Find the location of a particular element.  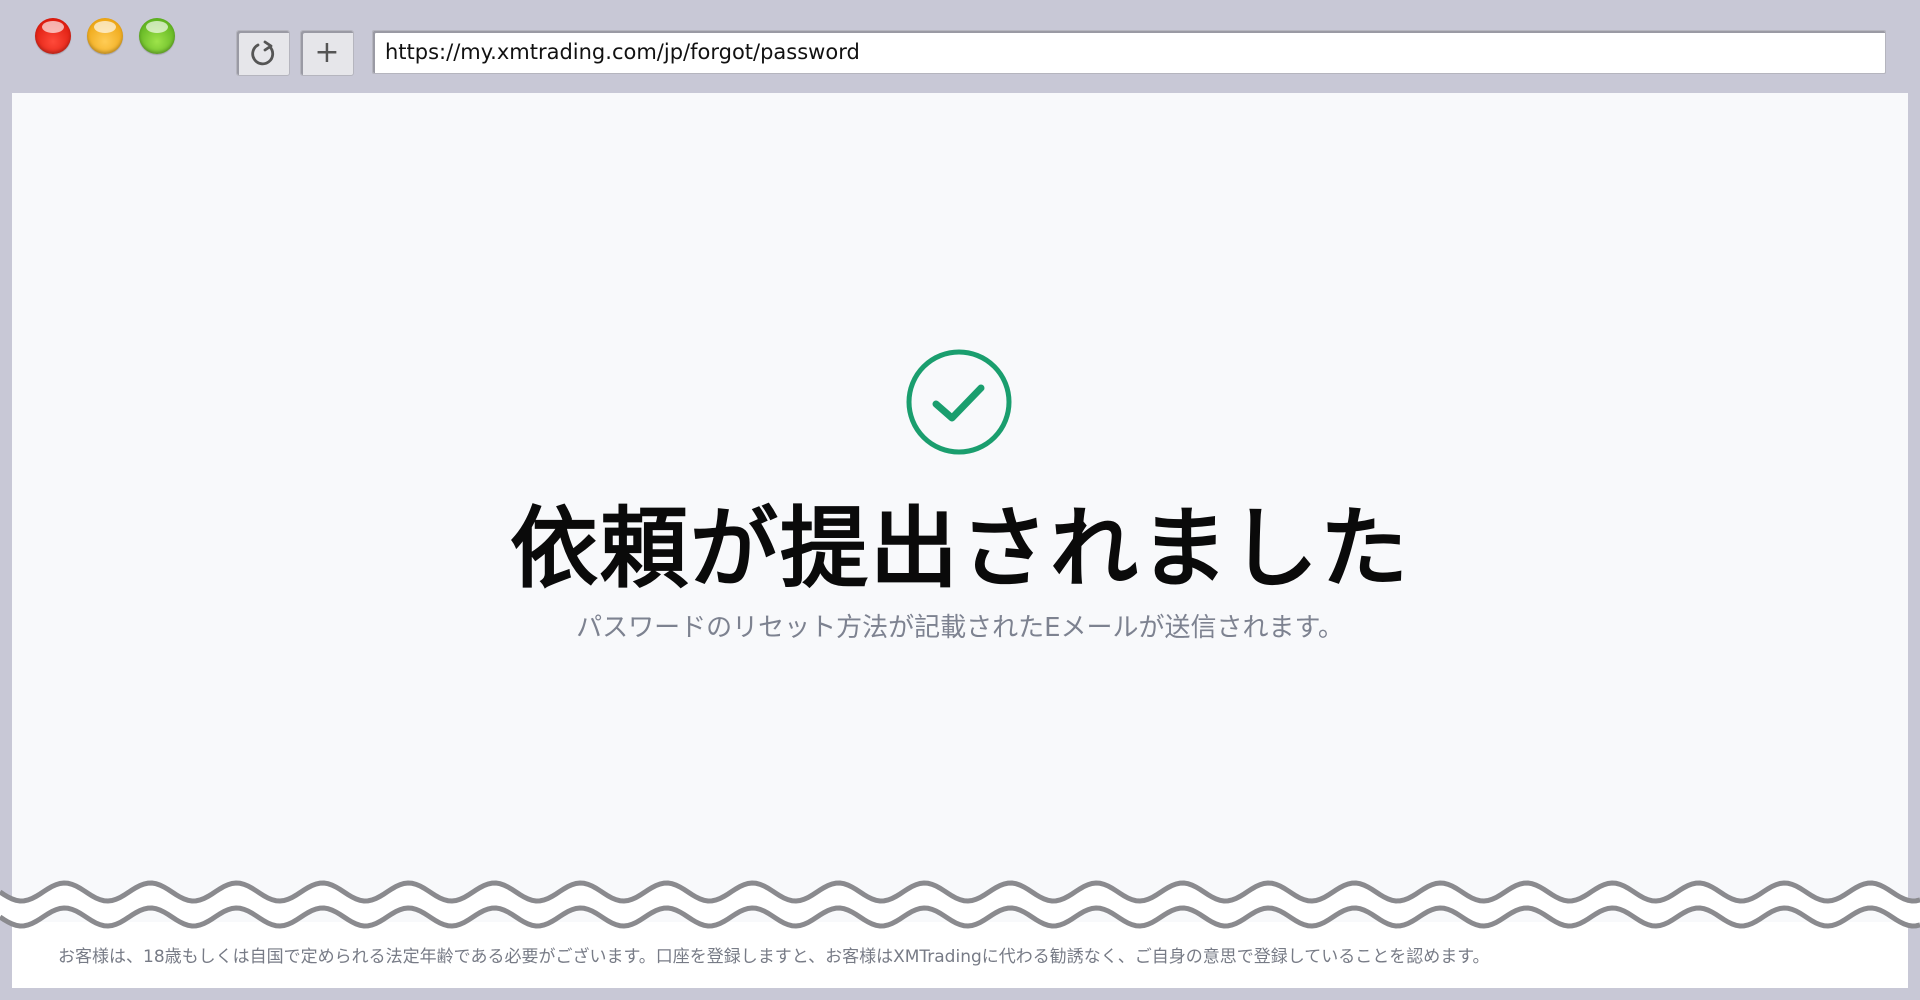

minimize-window-button is located at coordinates (105, 36).